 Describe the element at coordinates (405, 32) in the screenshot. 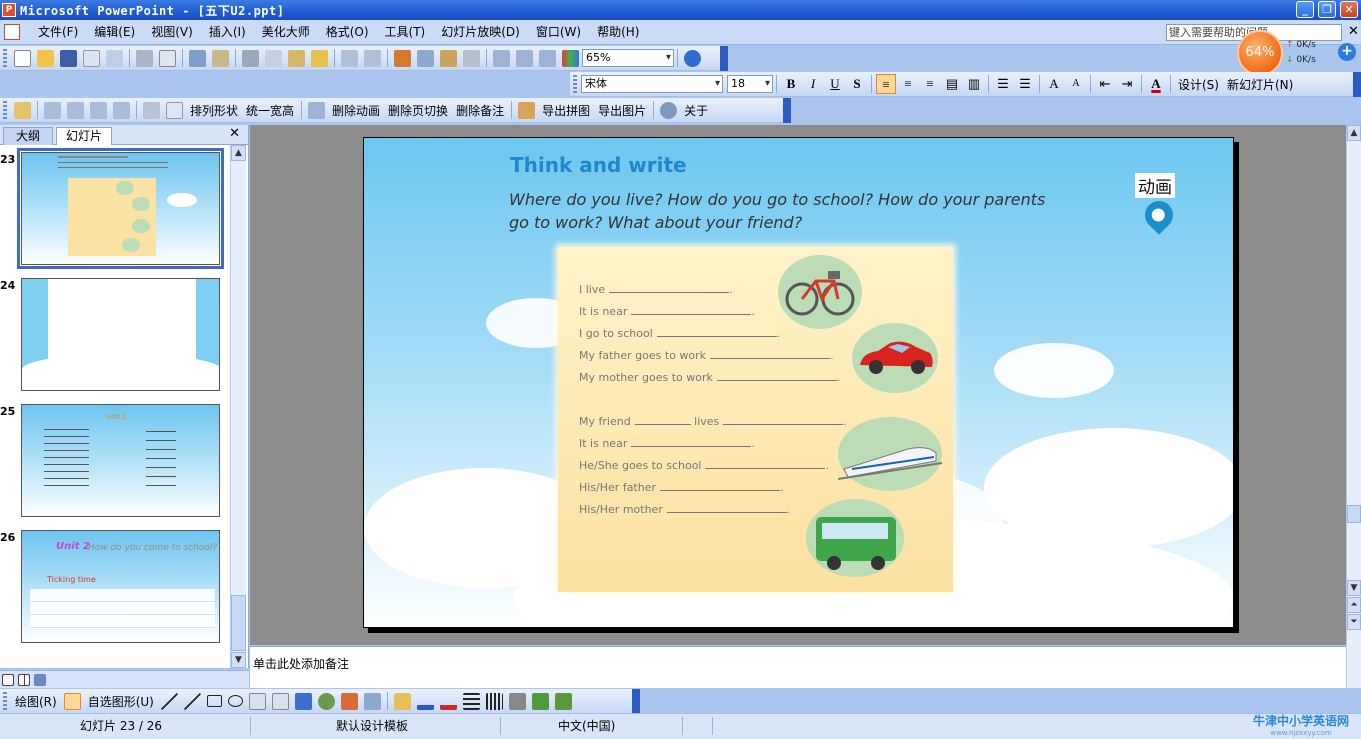

I see `menu-tools: 工具(T)` at that location.